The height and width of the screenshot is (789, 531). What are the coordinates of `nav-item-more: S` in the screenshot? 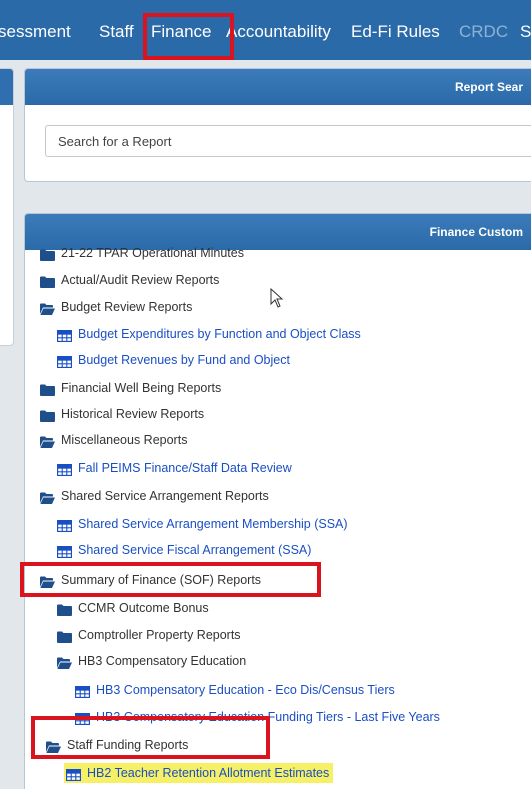 It's located at (525, 32).